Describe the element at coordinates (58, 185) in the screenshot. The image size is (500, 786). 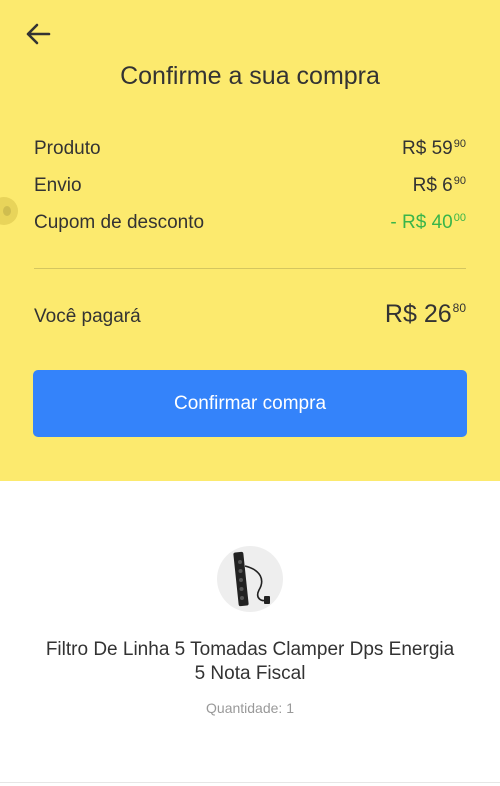
I see `row-label: Envio` at that location.